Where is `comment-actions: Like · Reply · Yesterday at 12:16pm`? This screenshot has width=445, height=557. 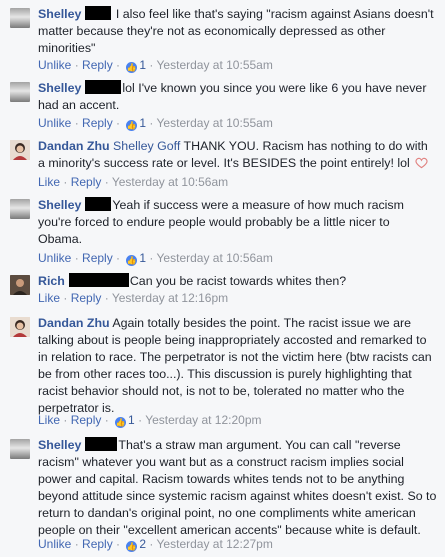 comment-actions: Like · Reply · Yesterday at 12:16pm is located at coordinates (133, 298).